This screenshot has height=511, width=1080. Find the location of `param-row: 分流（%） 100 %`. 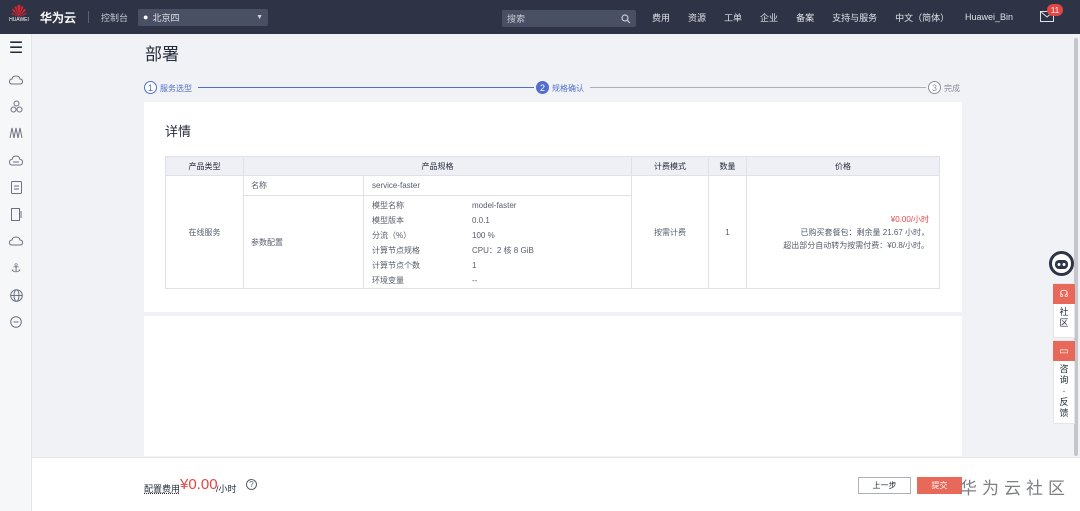

param-row: 分流（%） 100 % is located at coordinates (453, 235).